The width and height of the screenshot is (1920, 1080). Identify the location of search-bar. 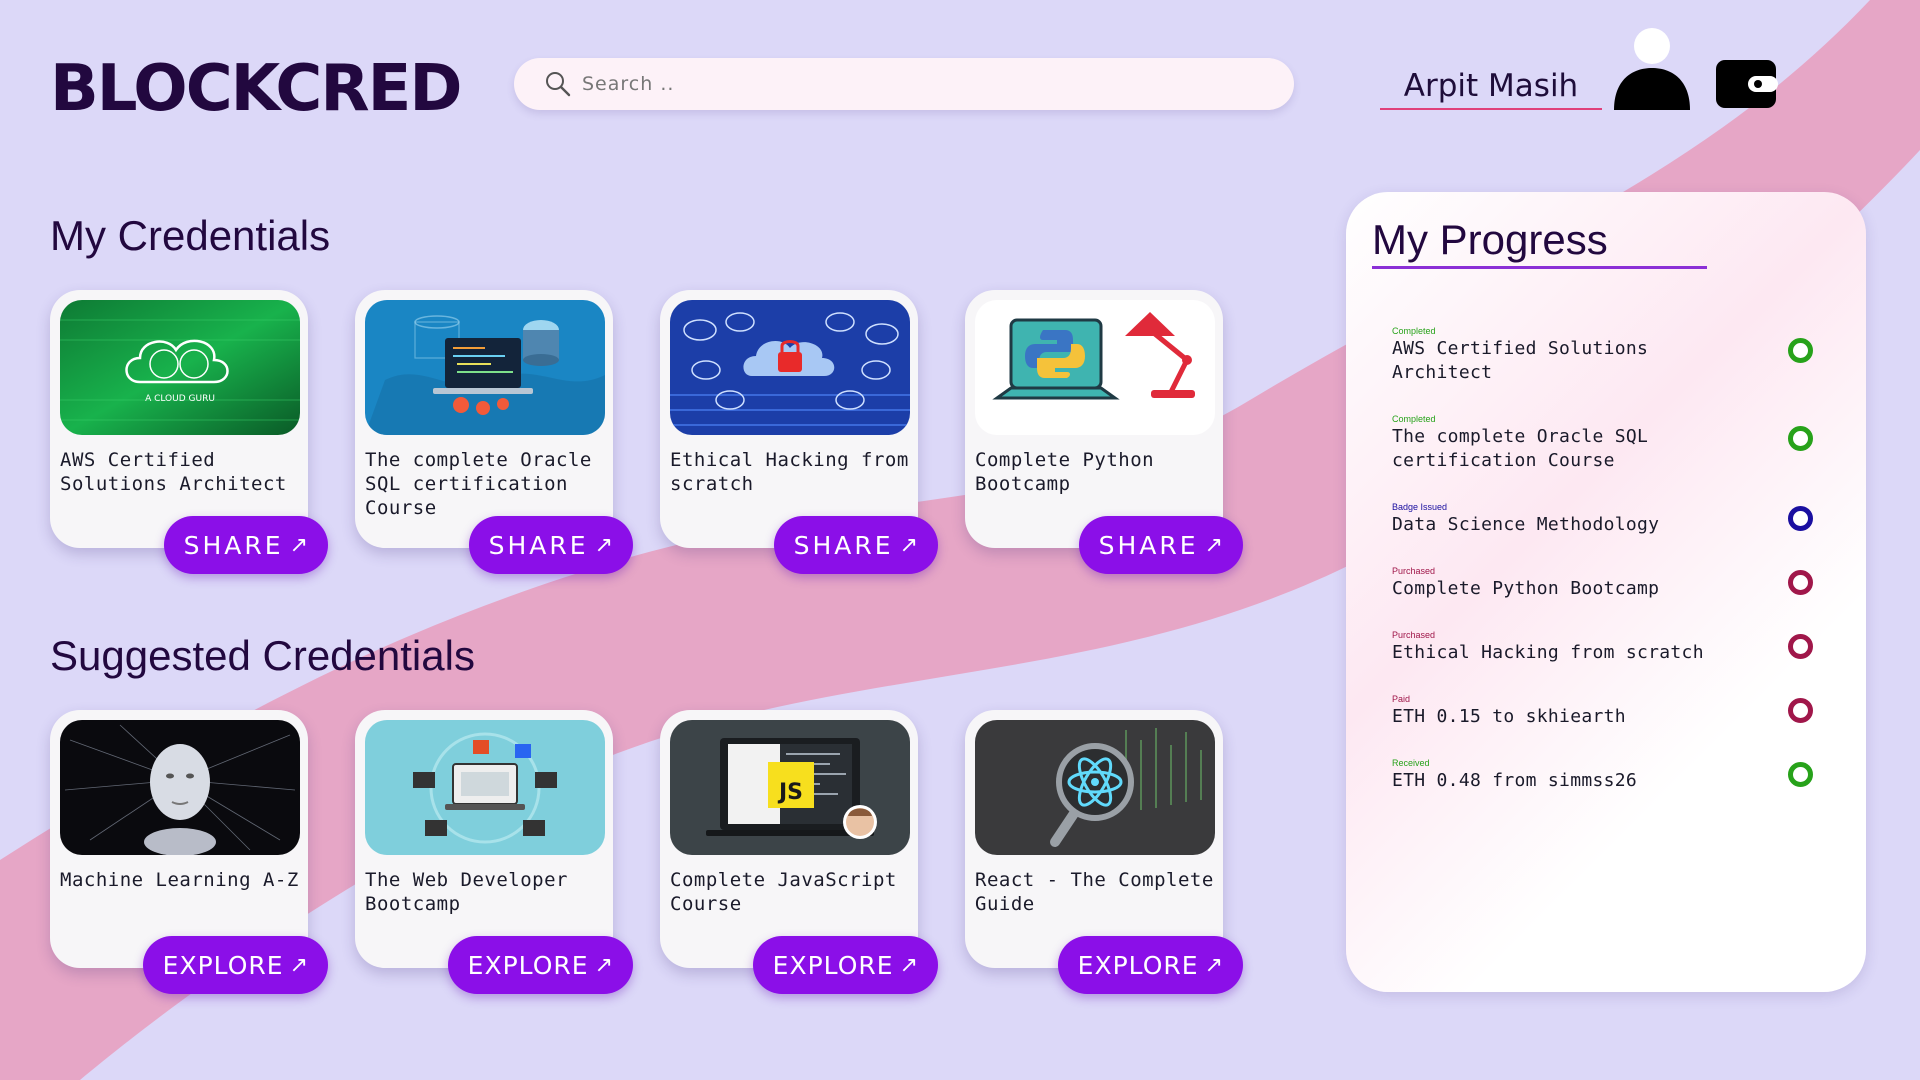
(904, 84).